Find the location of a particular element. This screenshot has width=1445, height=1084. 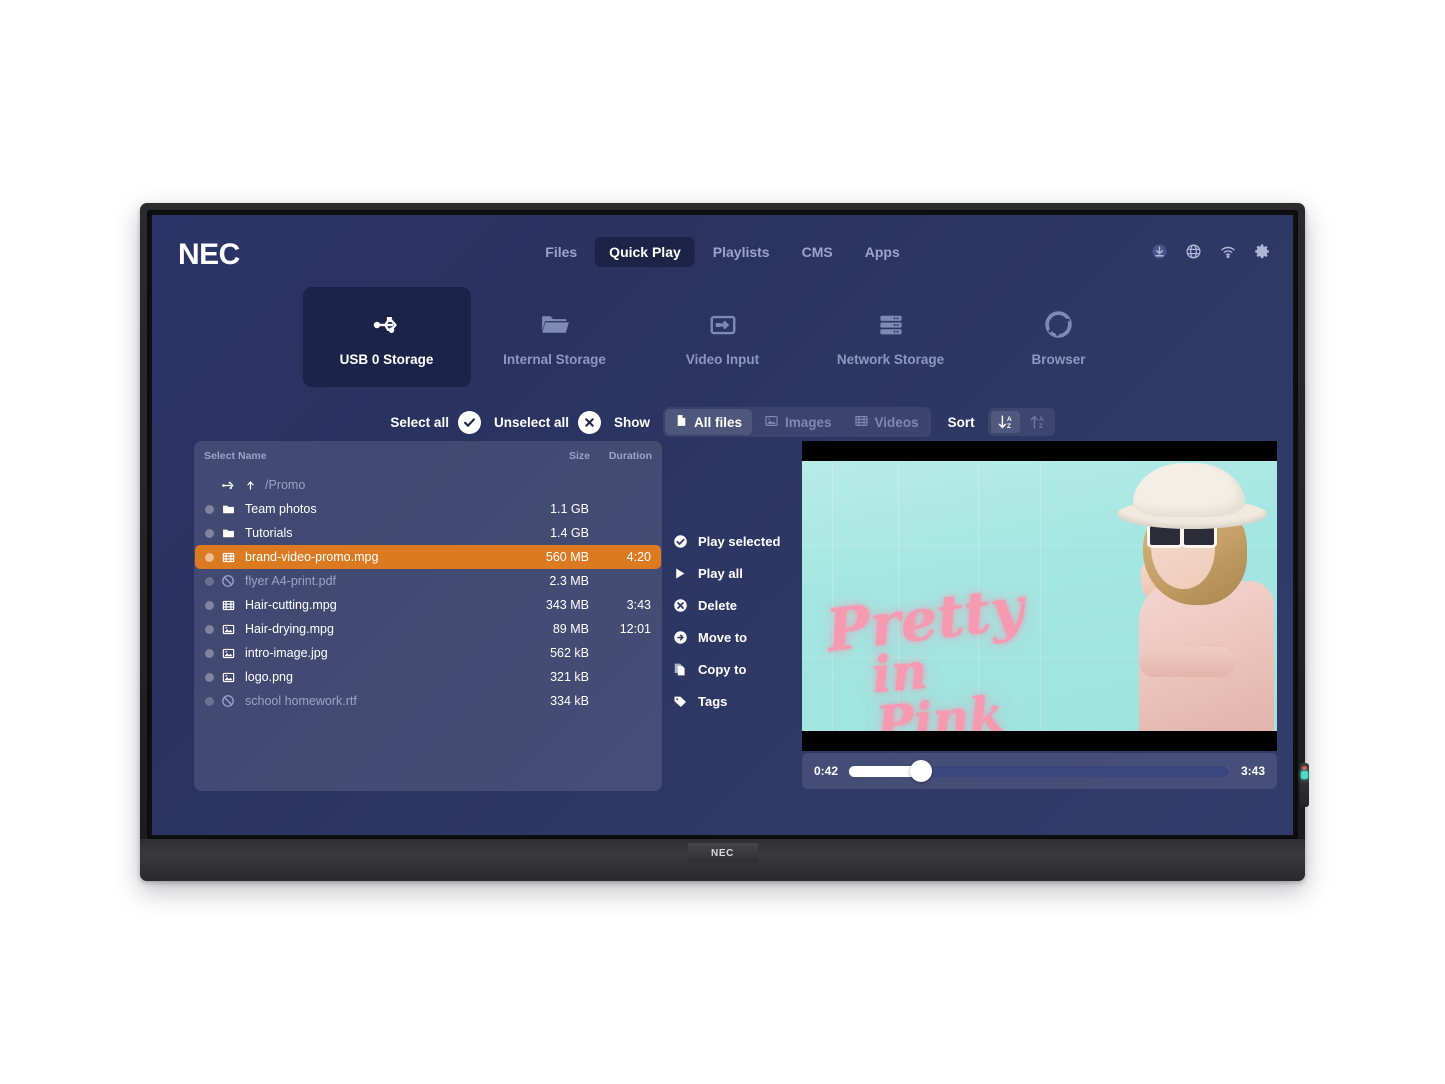

filter-images: Images is located at coordinates (798, 422).